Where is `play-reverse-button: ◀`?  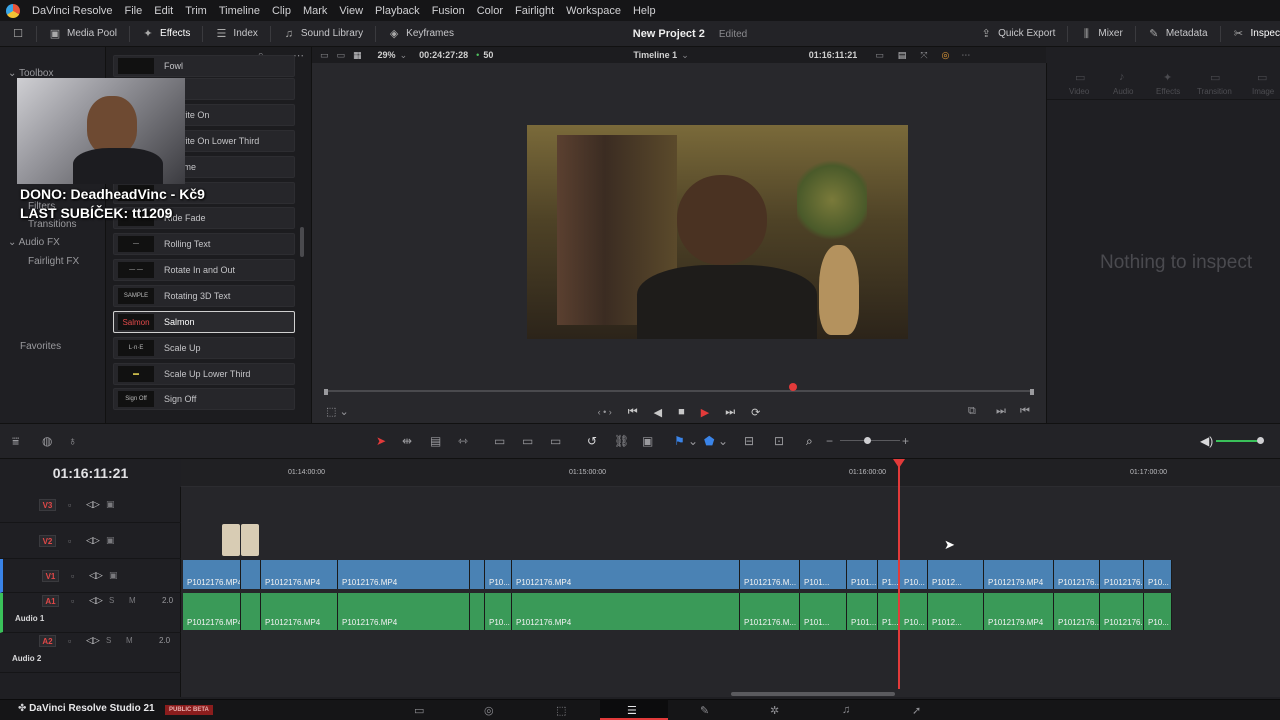
play-reverse-button: ◀ is located at coordinates (658, 412).